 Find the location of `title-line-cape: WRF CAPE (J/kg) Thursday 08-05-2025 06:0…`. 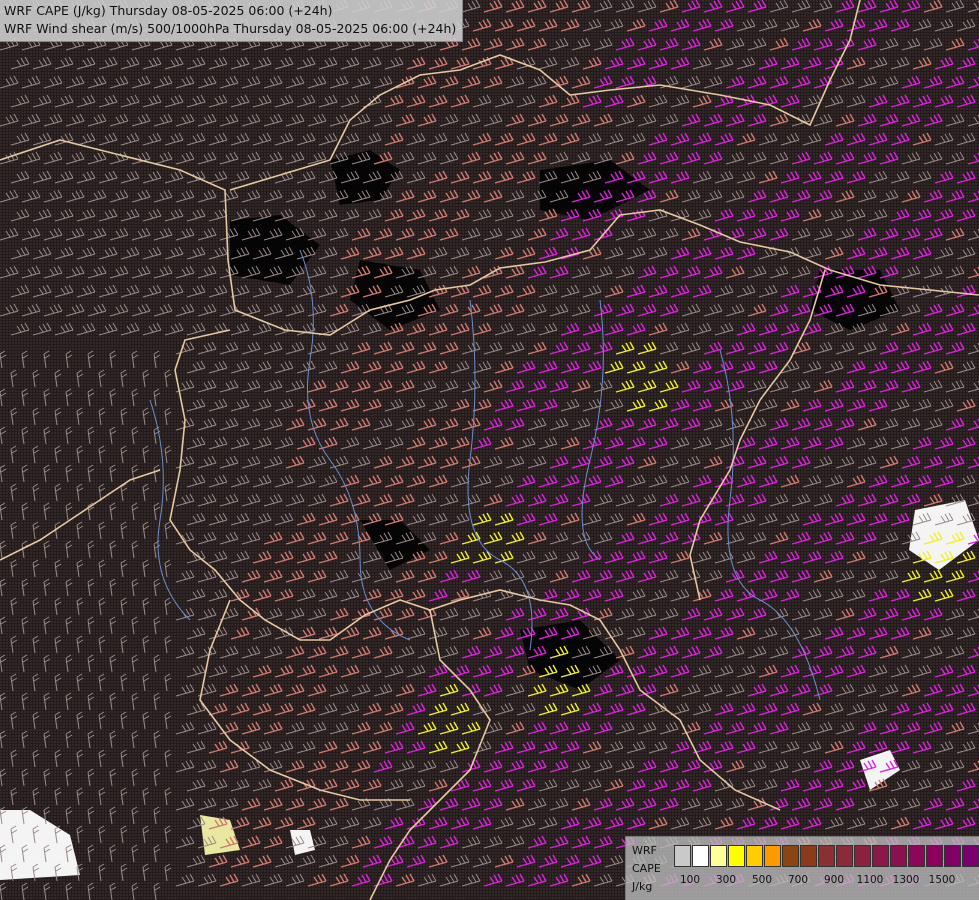

title-line-cape: WRF CAPE (J/kg) Thursday 08-05-2025 06:0… is located at coordinates (168, 10).